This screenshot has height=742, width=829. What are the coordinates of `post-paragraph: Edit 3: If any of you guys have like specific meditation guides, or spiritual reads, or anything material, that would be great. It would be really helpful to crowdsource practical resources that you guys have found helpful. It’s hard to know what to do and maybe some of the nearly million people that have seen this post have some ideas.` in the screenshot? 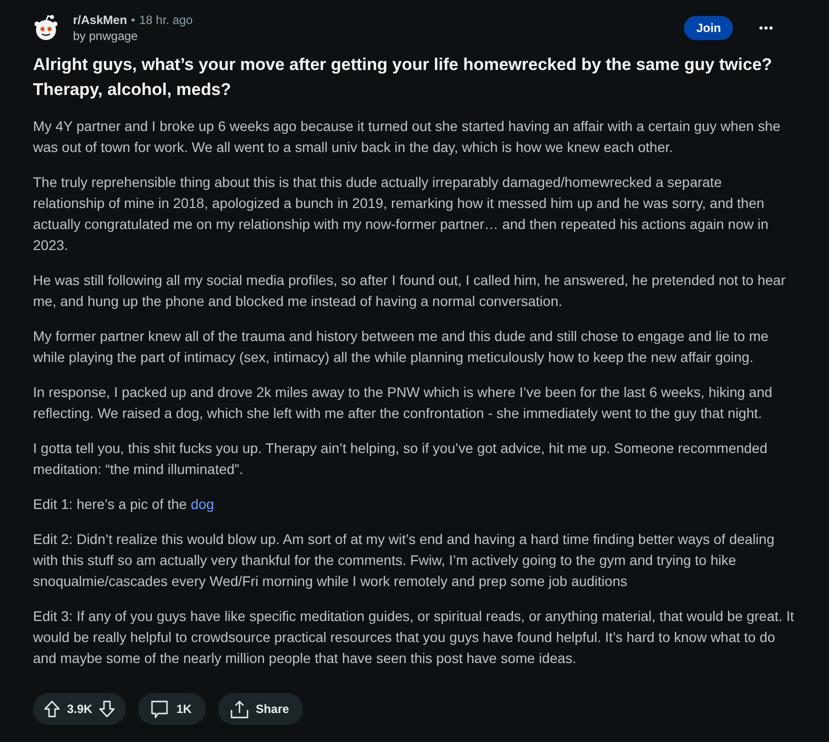 It's located at (414, 637).